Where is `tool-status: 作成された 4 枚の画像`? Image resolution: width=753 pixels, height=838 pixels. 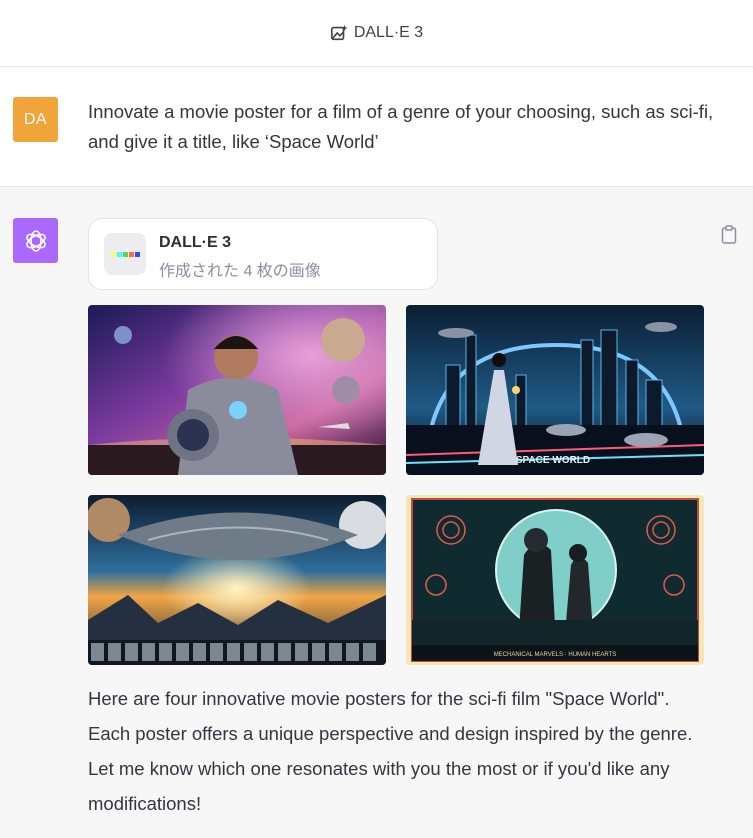
tool-status: 作成された 4 枚の画像 is located at coordinates (240, 271).